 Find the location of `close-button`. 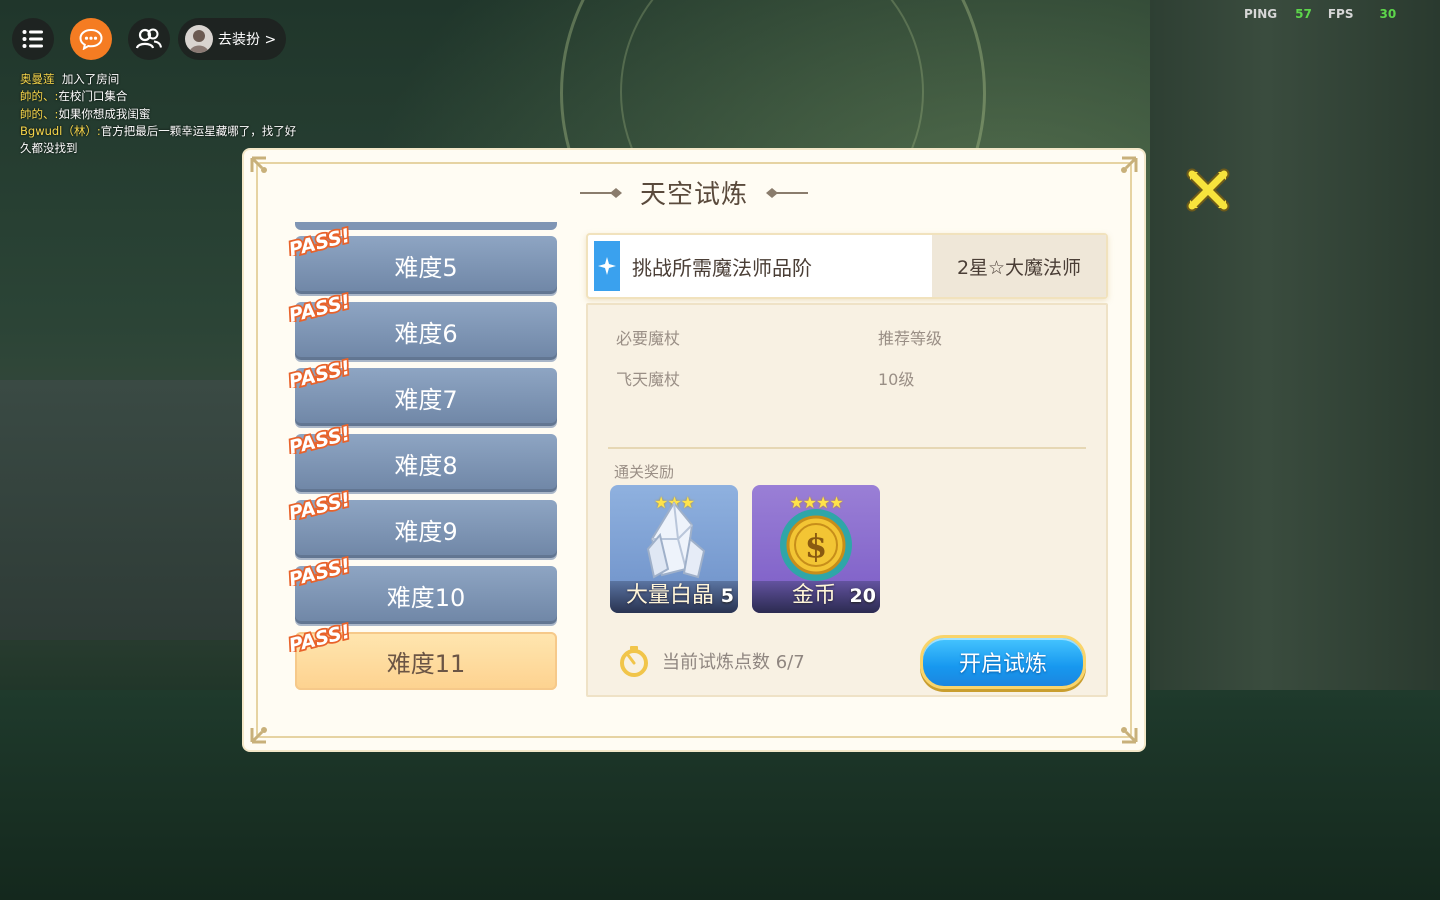

close-button is located at coordinates (1208, 190).